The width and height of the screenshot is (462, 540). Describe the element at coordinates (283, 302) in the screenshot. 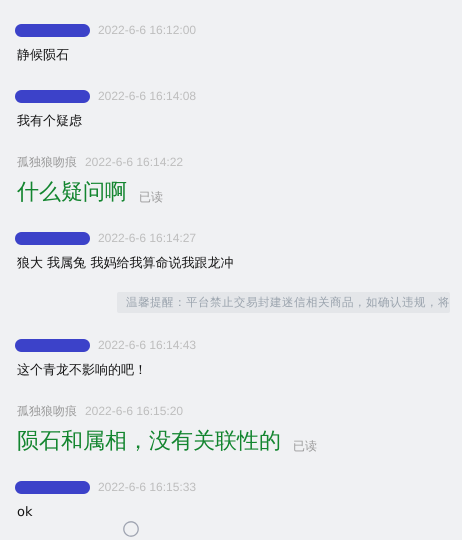

I see `notice-banner: 温馨提醒：平台禁止交易封建迷信相关商品，如确认违规，将` at that location.